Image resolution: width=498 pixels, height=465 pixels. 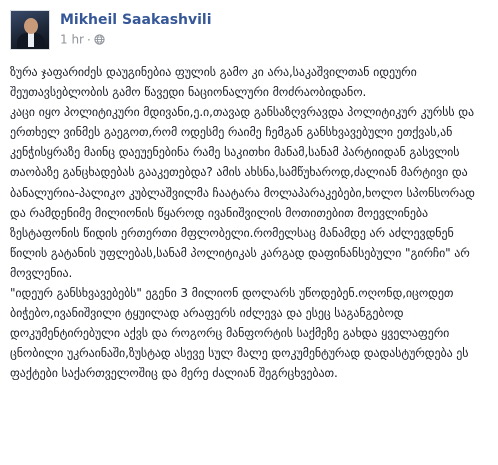 I want to click on post-meta: 1 hr ·, so click(x=82, y=39).